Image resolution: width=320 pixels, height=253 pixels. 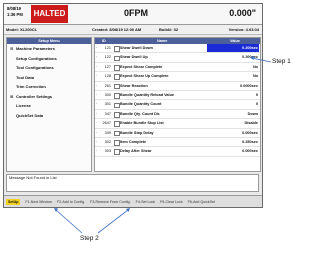 I want to click on step2-arrow-left, so click(x=69, y=221).